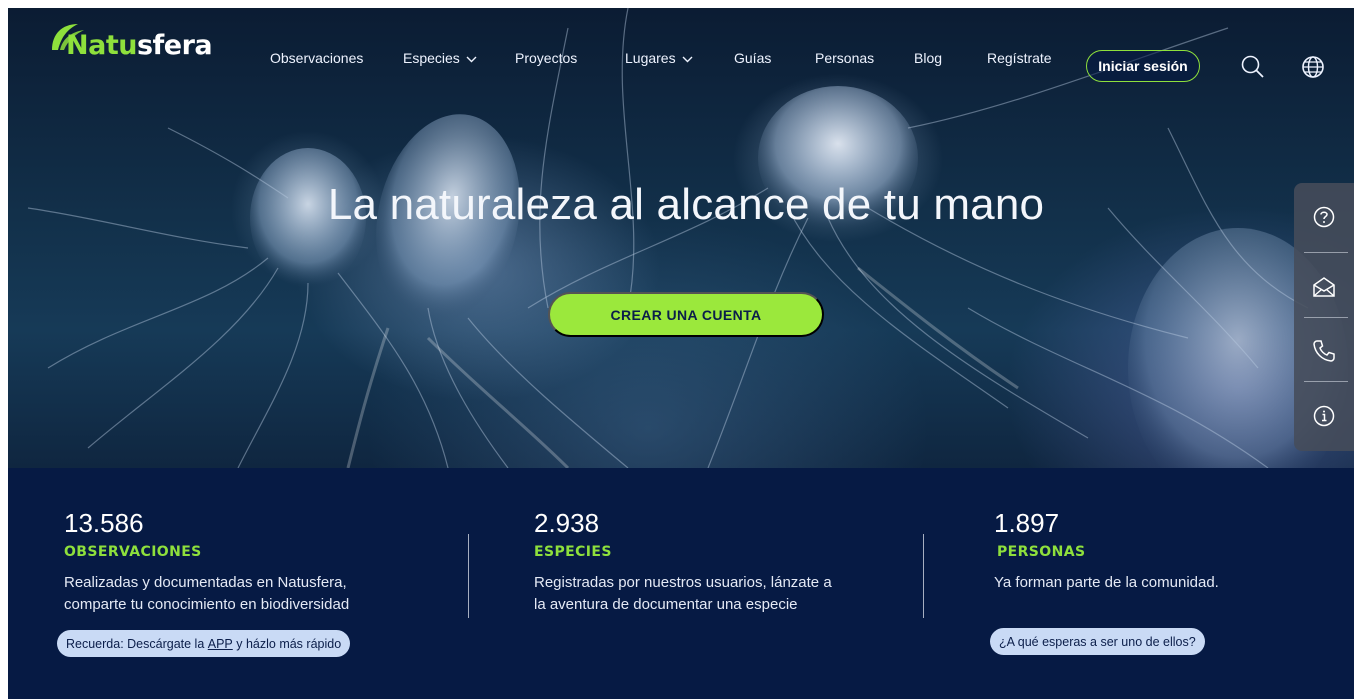 Image resolution: width=1362 pixels, height=699 pixels. What do you see at coordinates (130, 45) in the screenshot?
I see `brand-logo: Natusfera` at bounding box center [130, 45].